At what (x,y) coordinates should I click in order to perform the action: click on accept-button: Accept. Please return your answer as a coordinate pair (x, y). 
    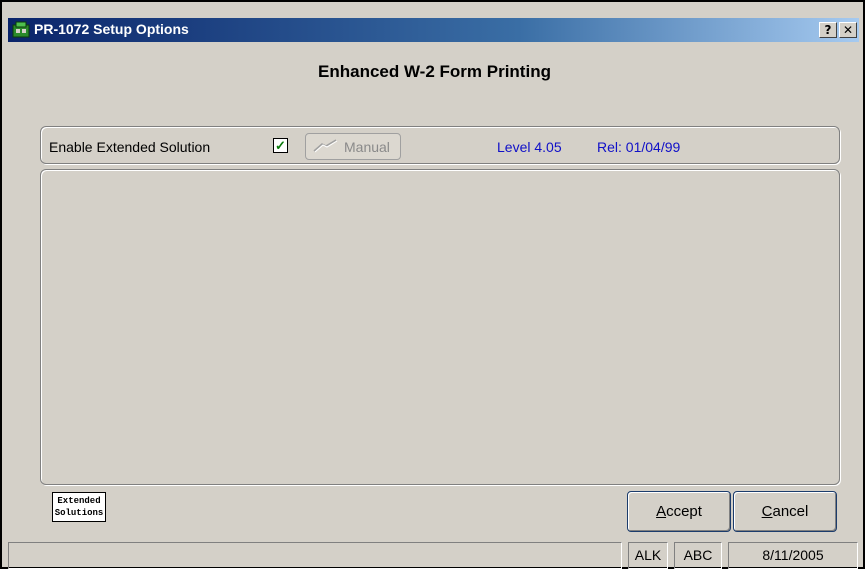
    Looking at the image, I should click on (679, 511).